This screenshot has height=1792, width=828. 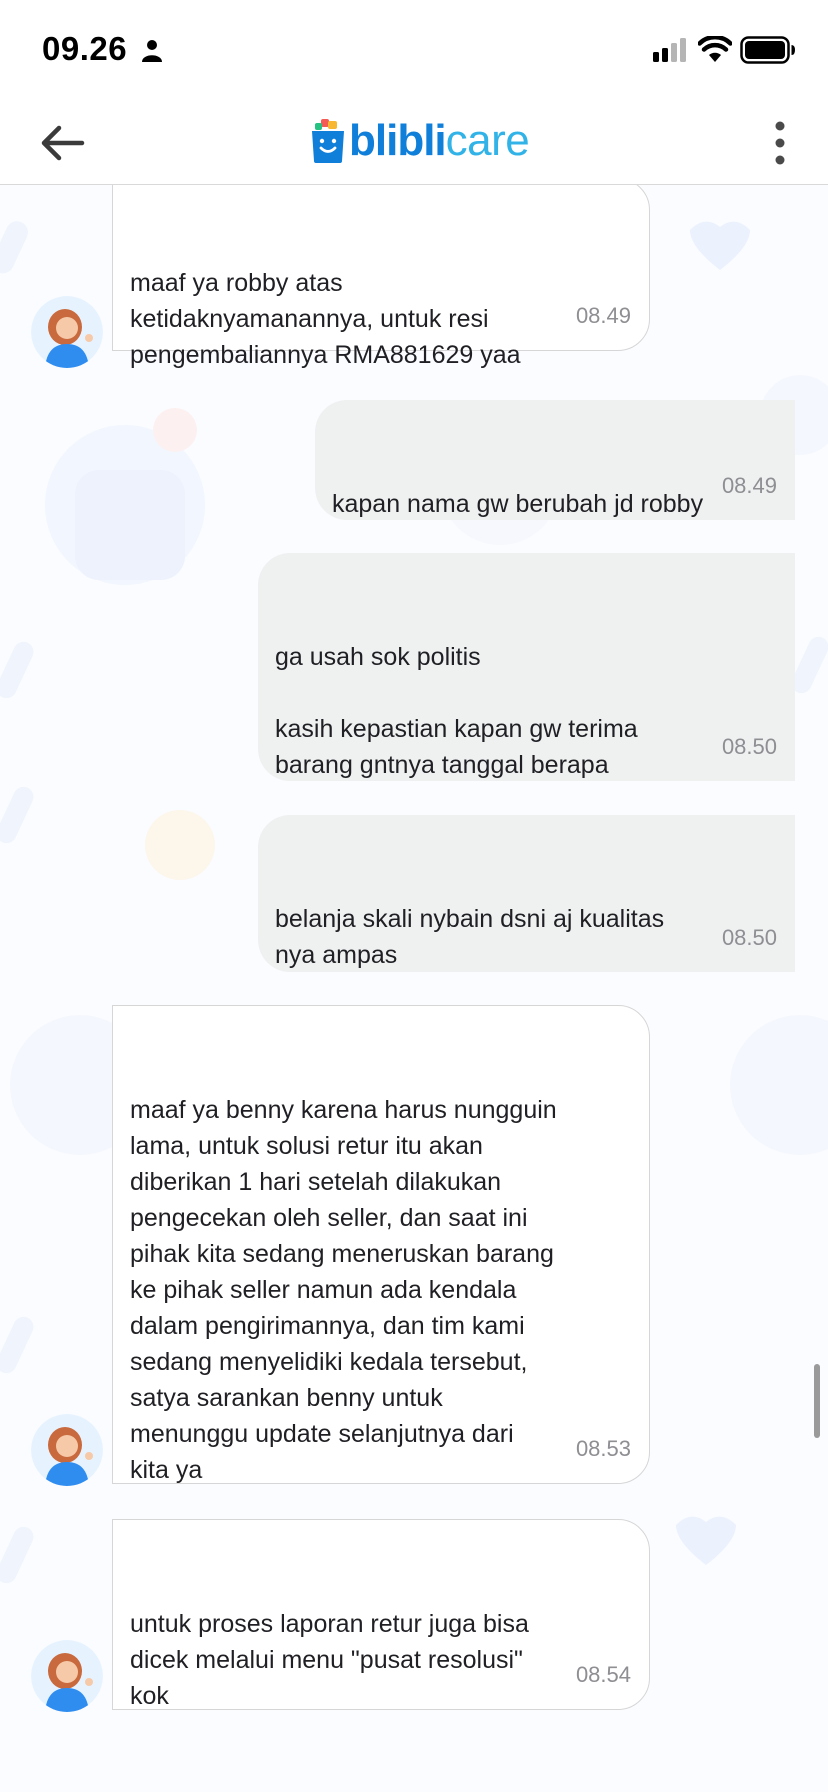 I want to click on message-text: kapan nama gw berubah jd robby, so click(x=518, y=504).